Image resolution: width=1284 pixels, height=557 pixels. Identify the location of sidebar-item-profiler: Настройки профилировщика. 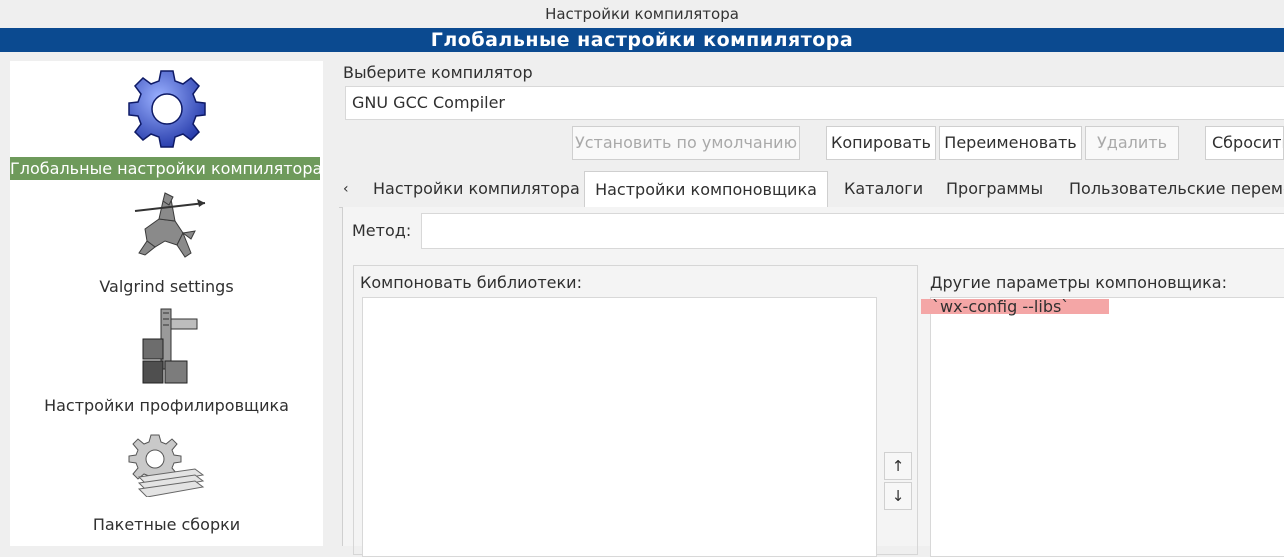
(166, 405).